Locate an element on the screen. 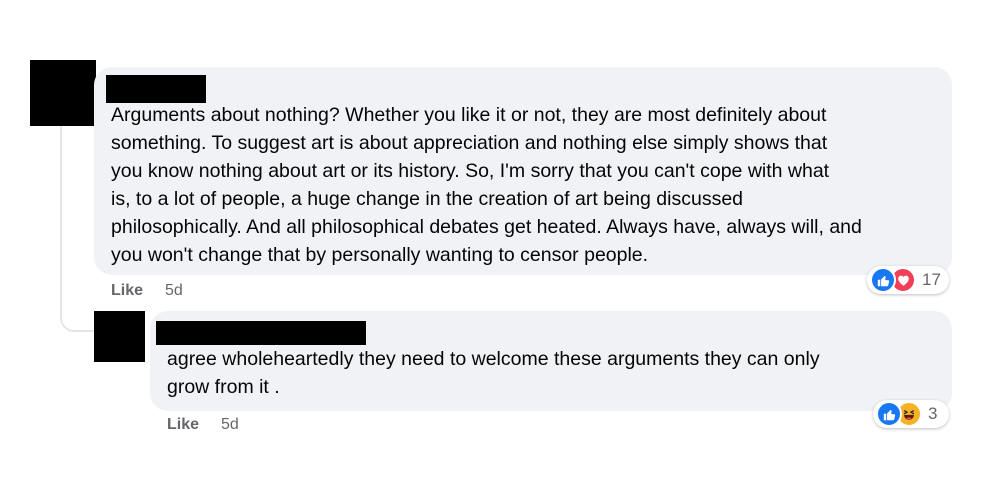 Image resolution: width=1000 pixels, height=487 pixels. reply-actions: Like 5d is located at coordinates (203, 425).